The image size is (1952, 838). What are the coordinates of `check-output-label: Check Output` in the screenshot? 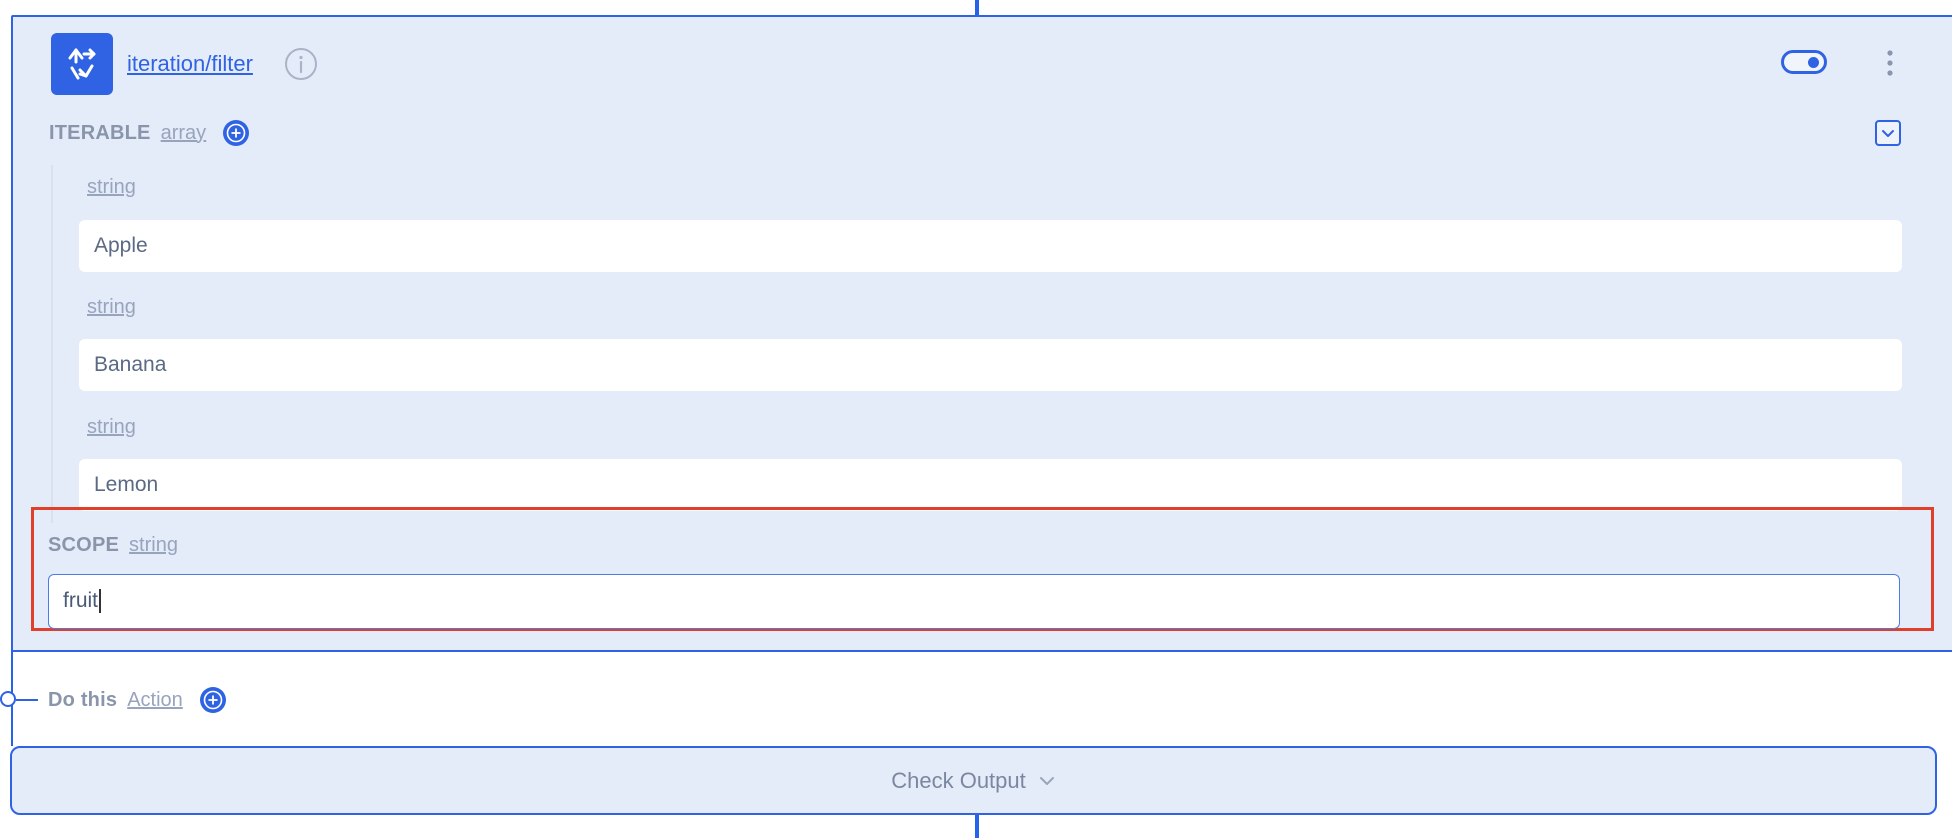 It's located at (958, 780).